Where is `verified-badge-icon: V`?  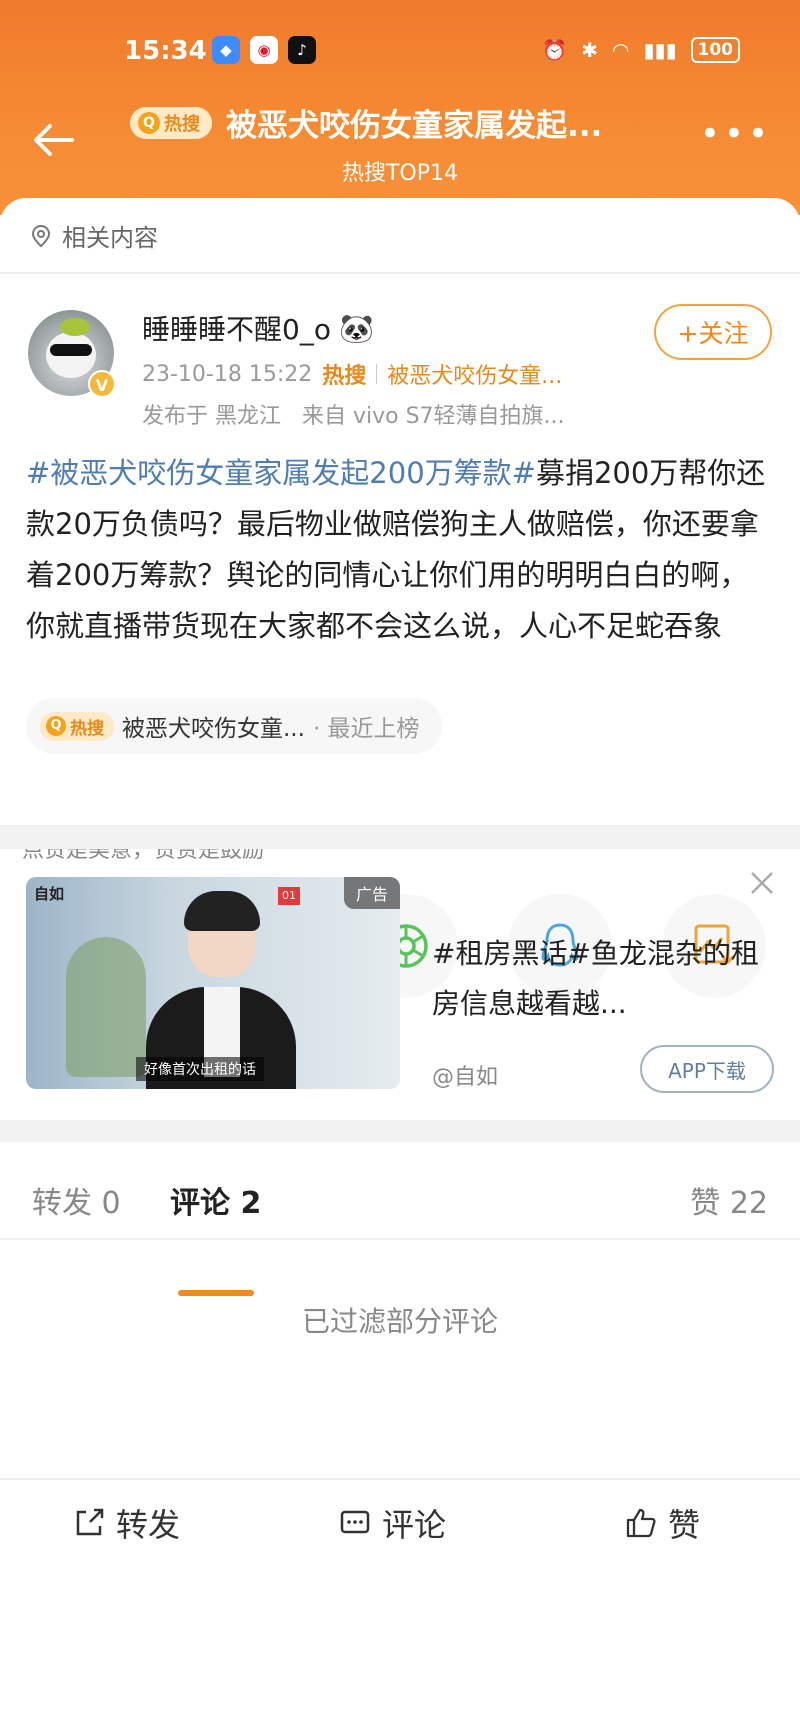 verified-badge-icon: V is located at coordinates (102, 384).